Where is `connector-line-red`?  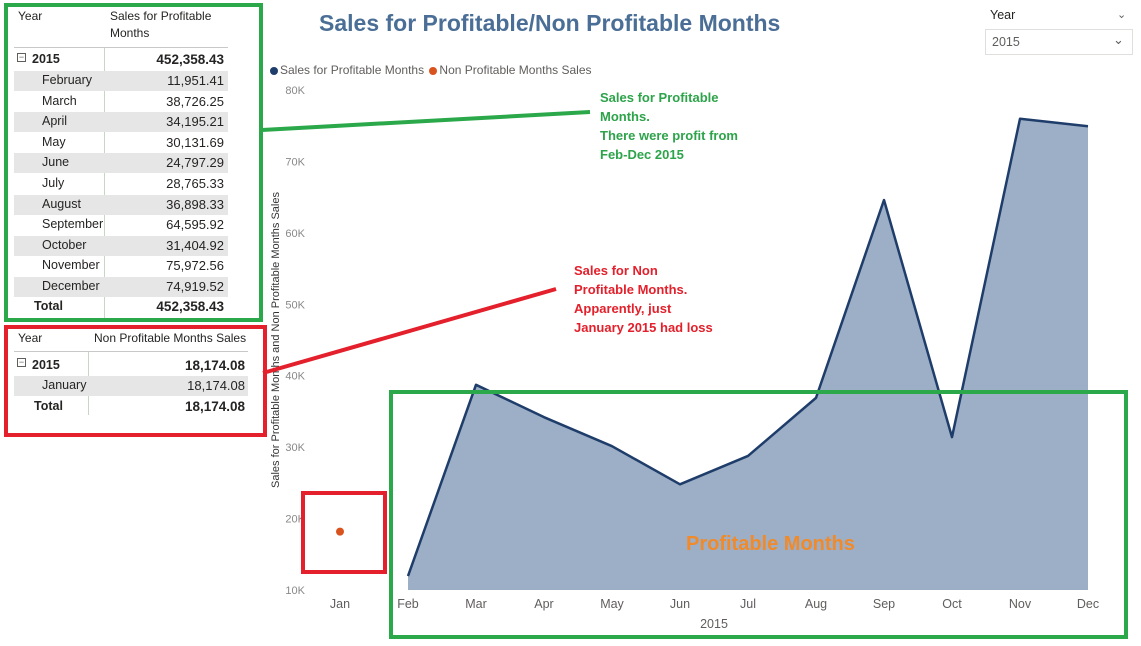
connector-line-red is located at coordinates (409, 331).